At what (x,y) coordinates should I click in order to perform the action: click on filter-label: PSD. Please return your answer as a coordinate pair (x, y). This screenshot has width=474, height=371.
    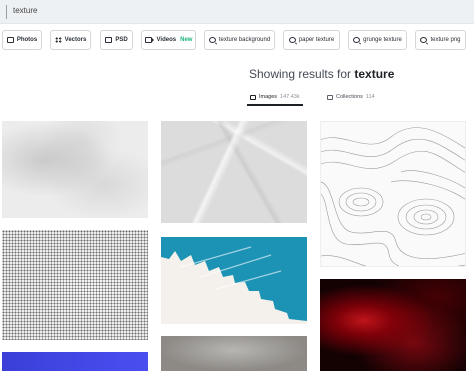
    Looking at the image, I should click on (121, 40).